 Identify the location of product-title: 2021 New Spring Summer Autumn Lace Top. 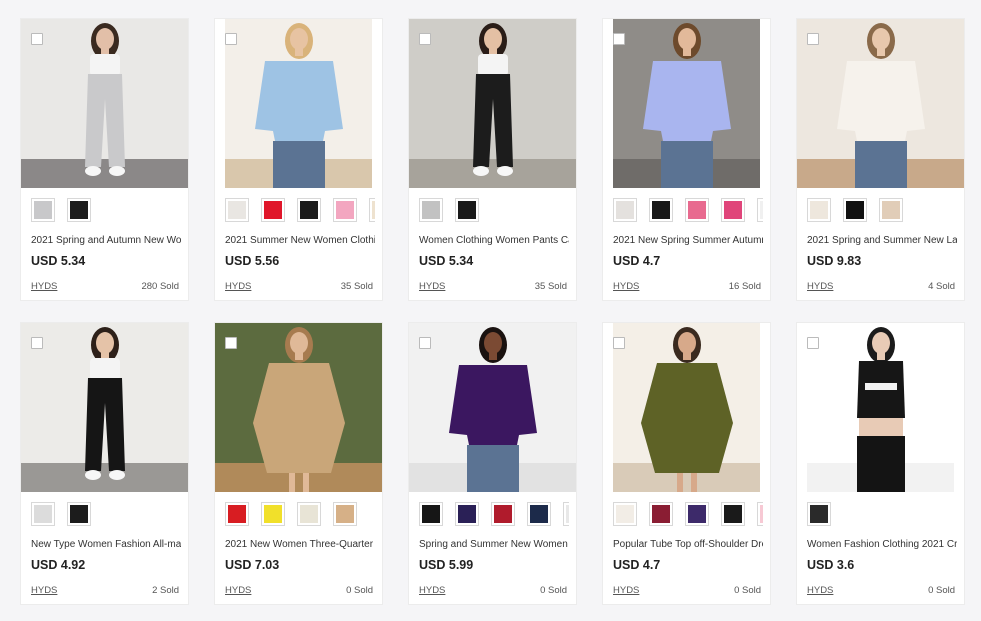
(688, 240).